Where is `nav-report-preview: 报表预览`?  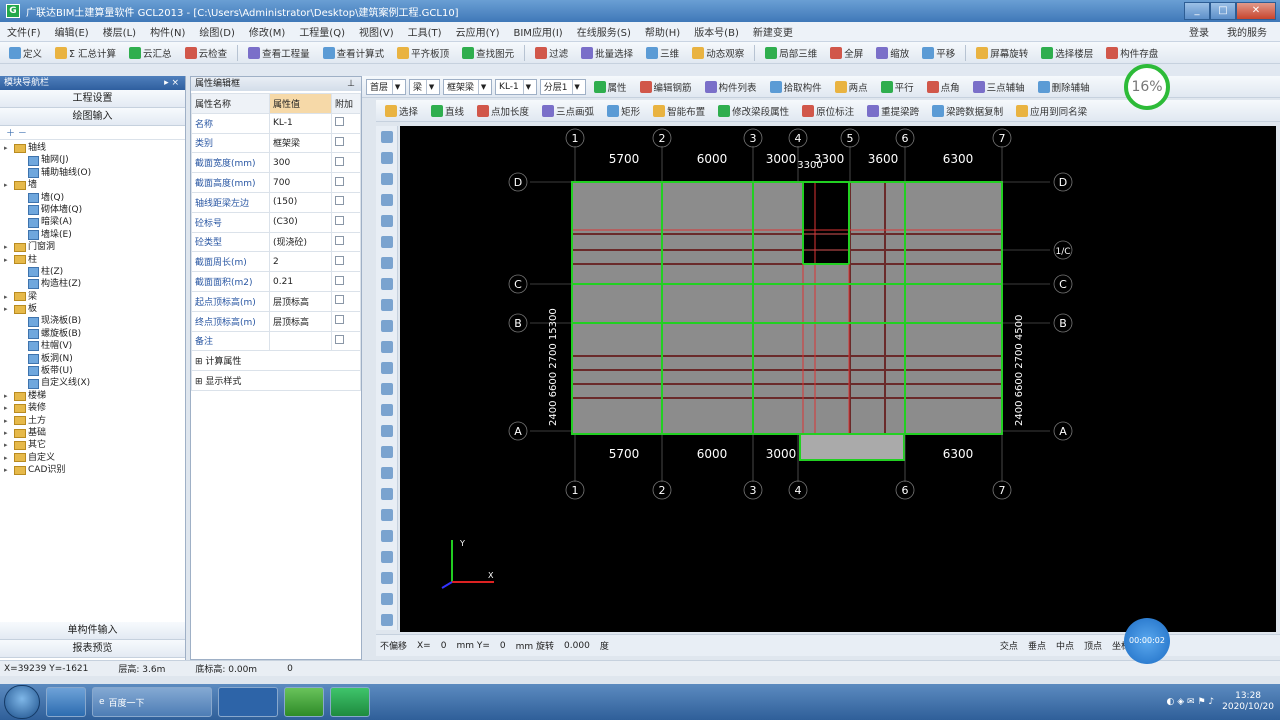
nav-report-preview: 报表预览 is located at coordinates (92, 649).